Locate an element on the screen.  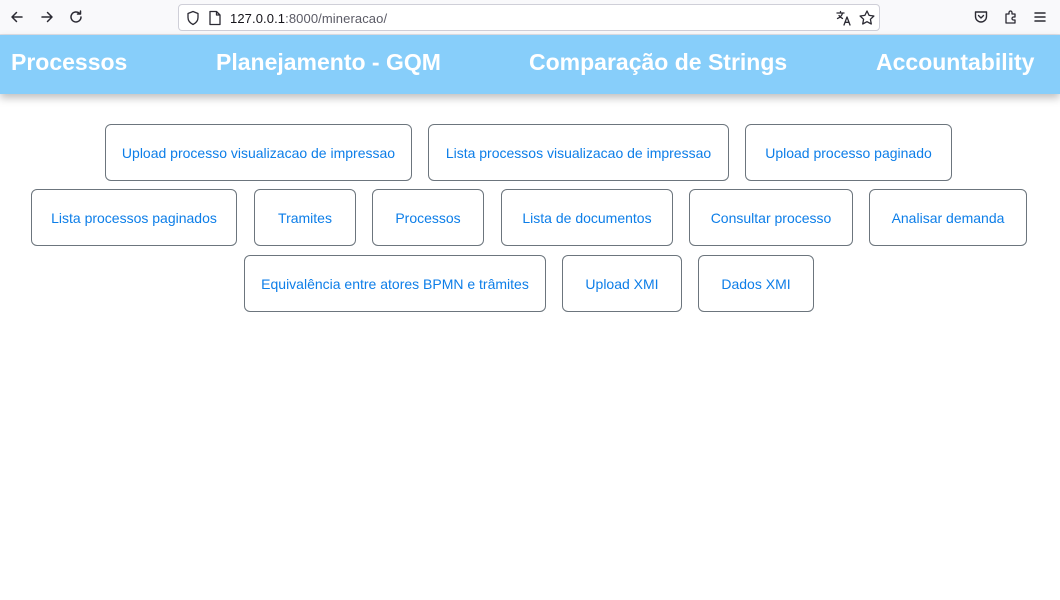
dados-xmi-button: Dados XMI is located at coordinates (756, 283).